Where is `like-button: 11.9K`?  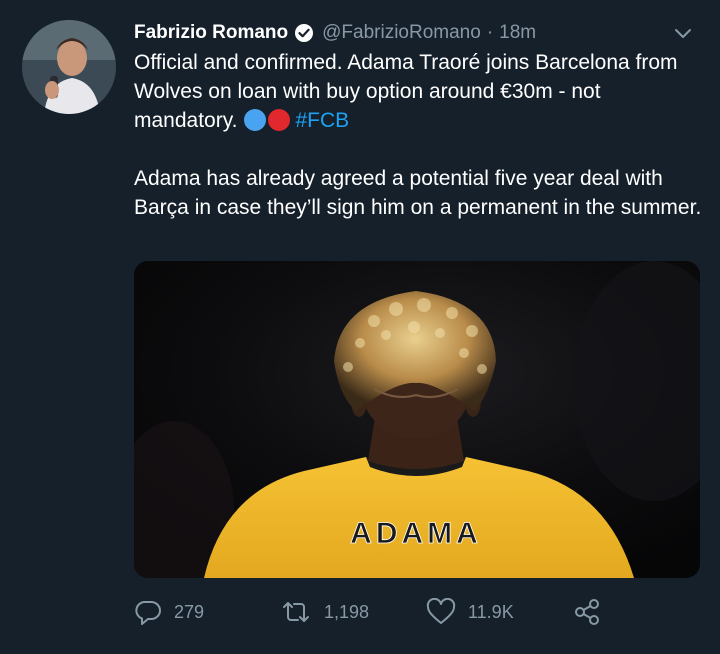
like-button: 11.9K is located at coordinates (470, 612).